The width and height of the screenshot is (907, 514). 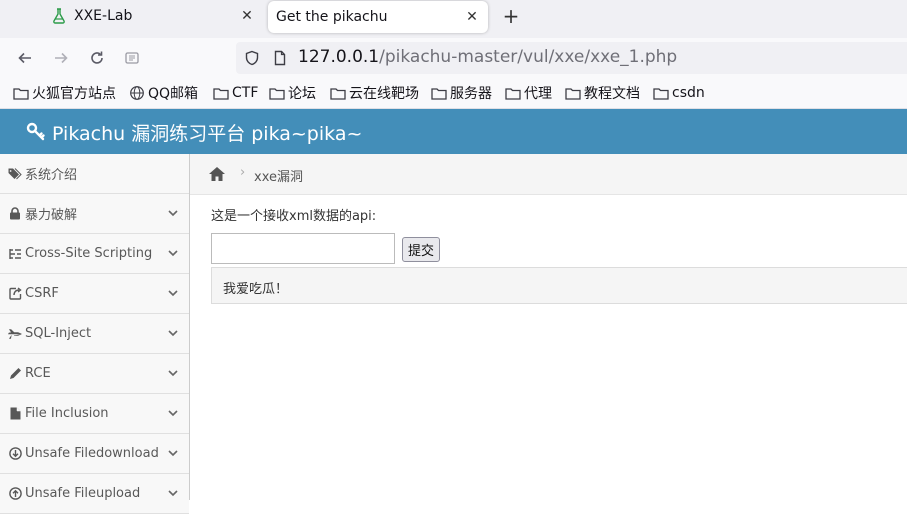 I want to click on sidebar-item-label: RCE, so click(x=38, y=373).